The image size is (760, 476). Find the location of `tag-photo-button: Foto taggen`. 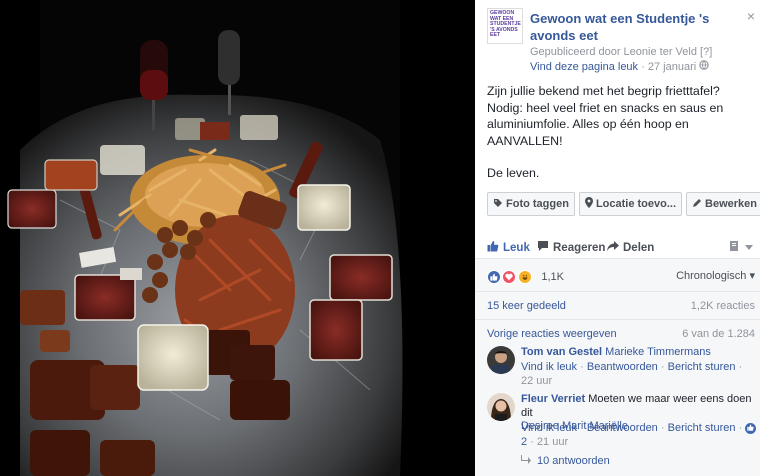

tag-photo-button: Foto taggen is located at coordinates (531, 204).